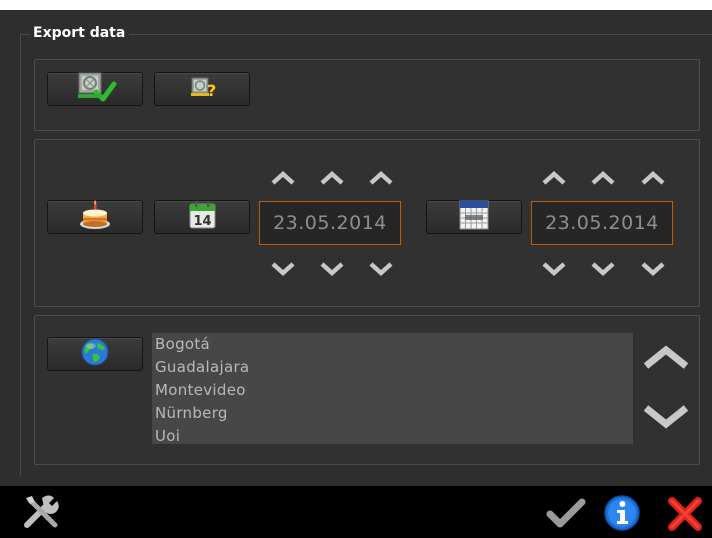 This screenshot has width=712, height=538. I want to click on to-day-up-arrow, so click(554, 178).